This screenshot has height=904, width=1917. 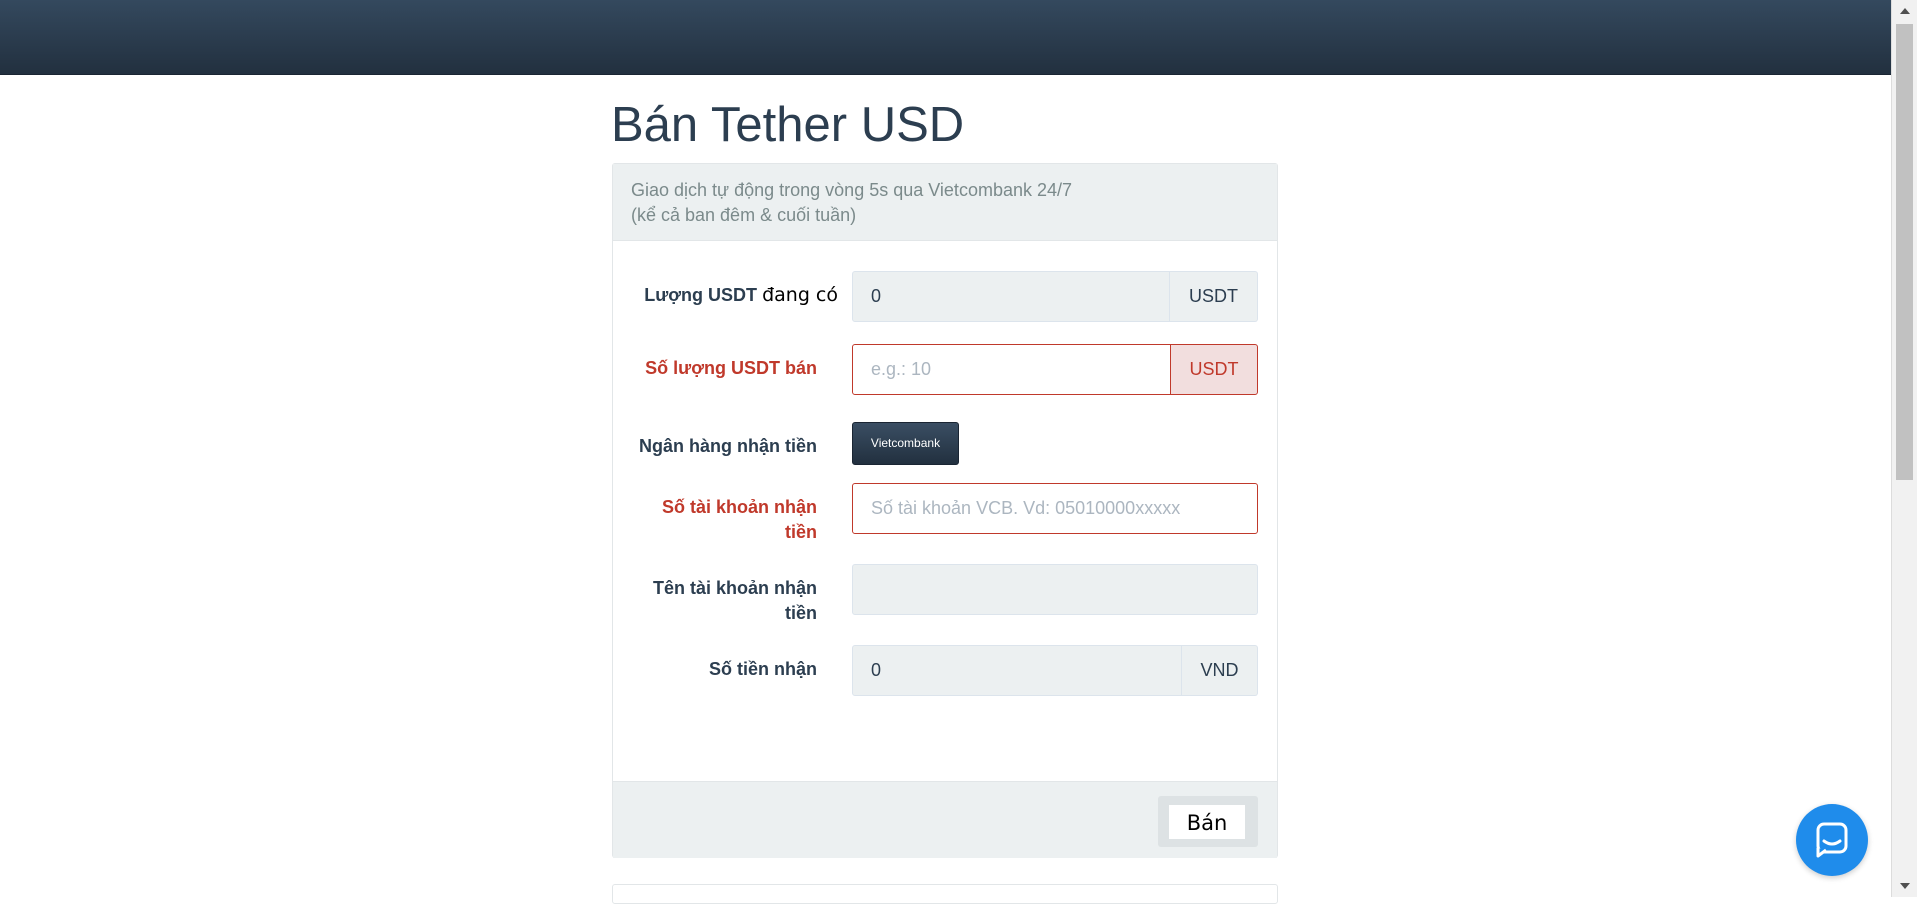 What do you see at coordinates (763, 669) in the screenshot?
I see `receive-amount-label: Số tiền nhận` at bounding box center [763, 669].